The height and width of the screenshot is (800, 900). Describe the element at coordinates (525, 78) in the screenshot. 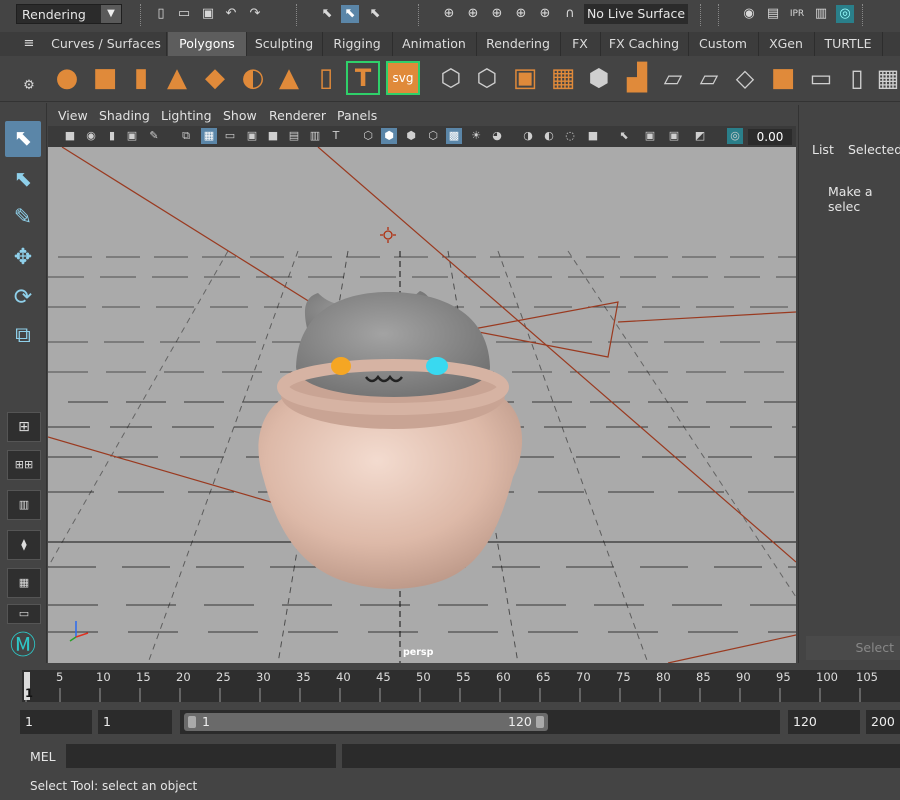

I see `smooth-icon: ▣` at that location.